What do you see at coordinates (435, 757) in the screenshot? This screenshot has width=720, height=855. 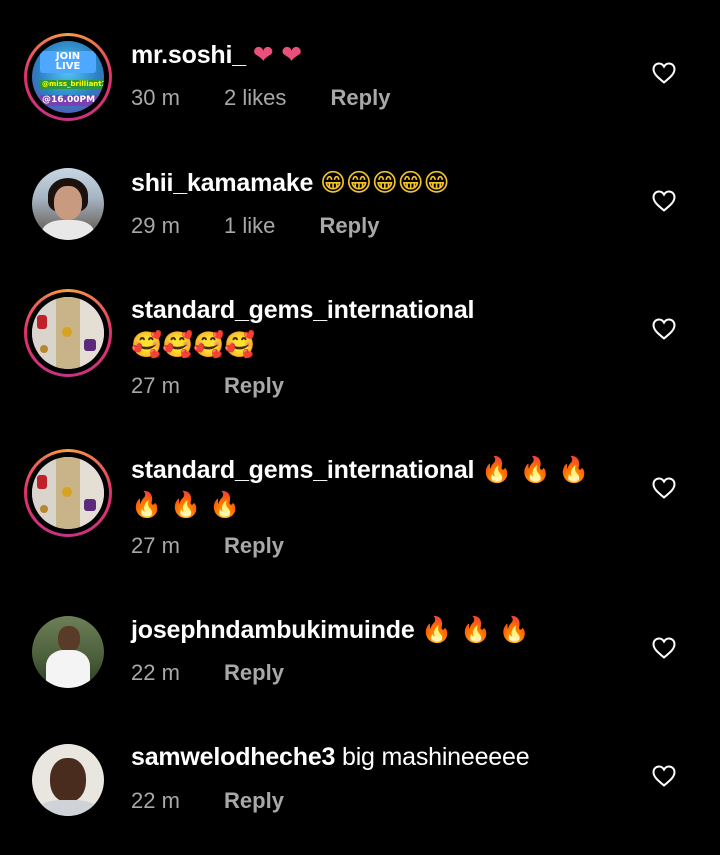 I see `comment-text: big mashineeeee` at bounding box center [435, 757].